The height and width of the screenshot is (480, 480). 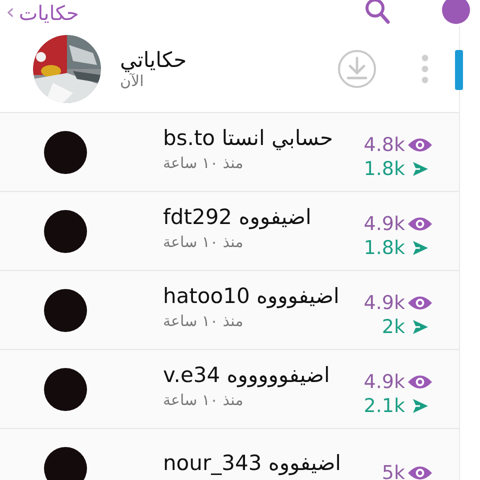 What do you see at coordinates (384, 406) in the screenshot?
I see `reply-count: 2.1k` at bounding box center [384, 406].